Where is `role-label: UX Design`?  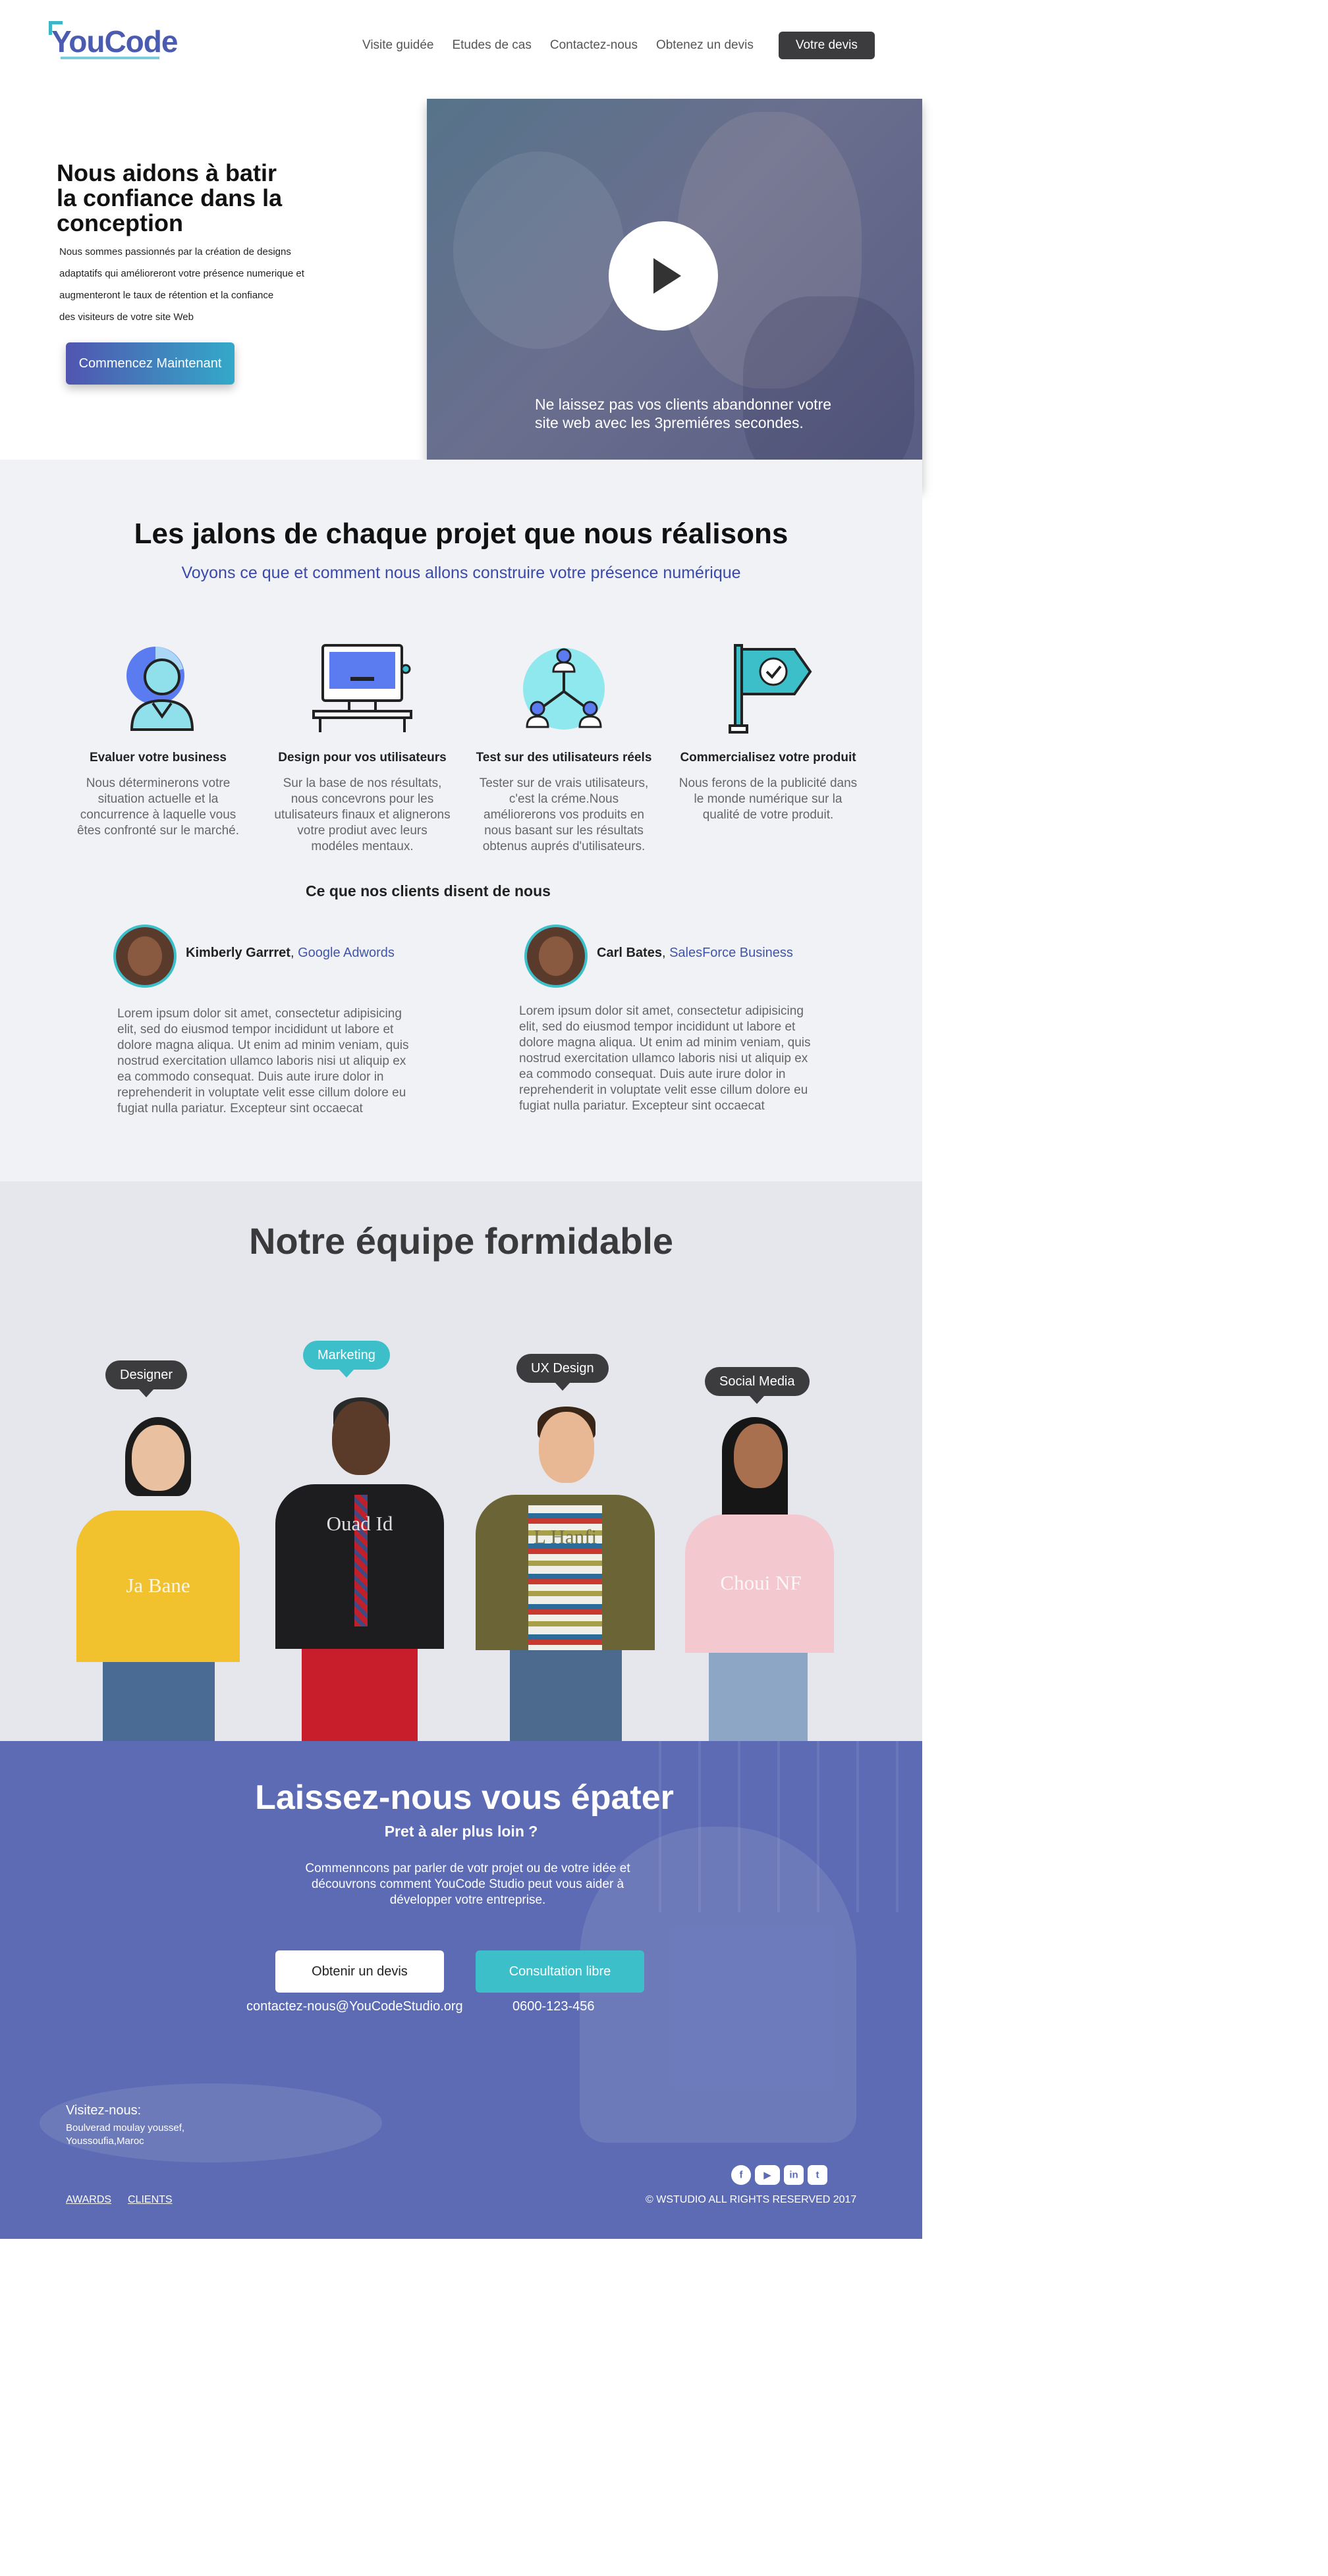 role-label: UX Design is located at coordinates (562, 1368).